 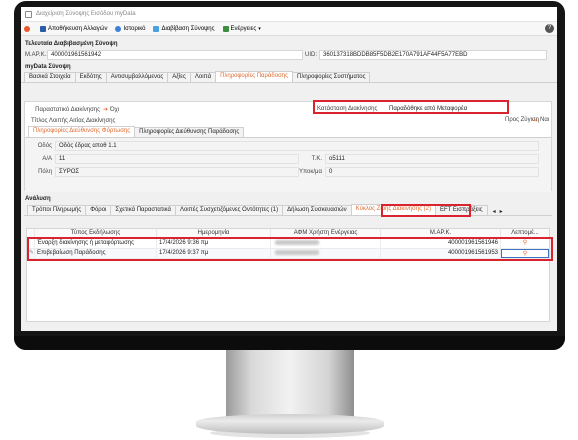 What do you see at coordinates (311, 54) in the screenshot?
I see `uid-label: UID:` at bounding box center [311, 54].